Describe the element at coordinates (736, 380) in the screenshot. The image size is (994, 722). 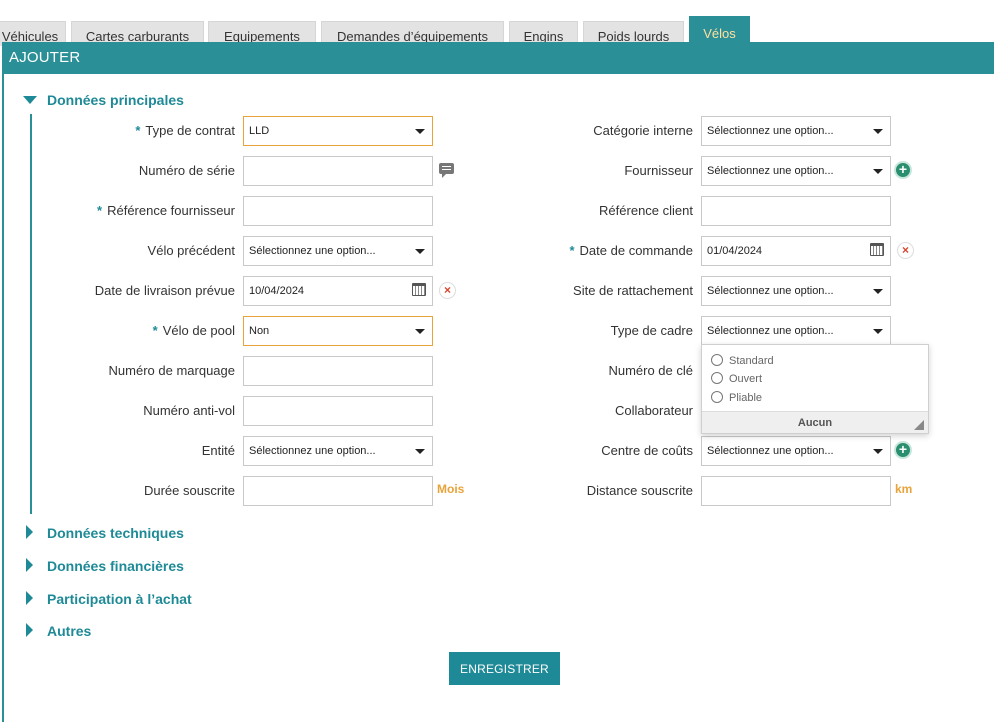
I see `option-ouvert: Ouvert` at that location.